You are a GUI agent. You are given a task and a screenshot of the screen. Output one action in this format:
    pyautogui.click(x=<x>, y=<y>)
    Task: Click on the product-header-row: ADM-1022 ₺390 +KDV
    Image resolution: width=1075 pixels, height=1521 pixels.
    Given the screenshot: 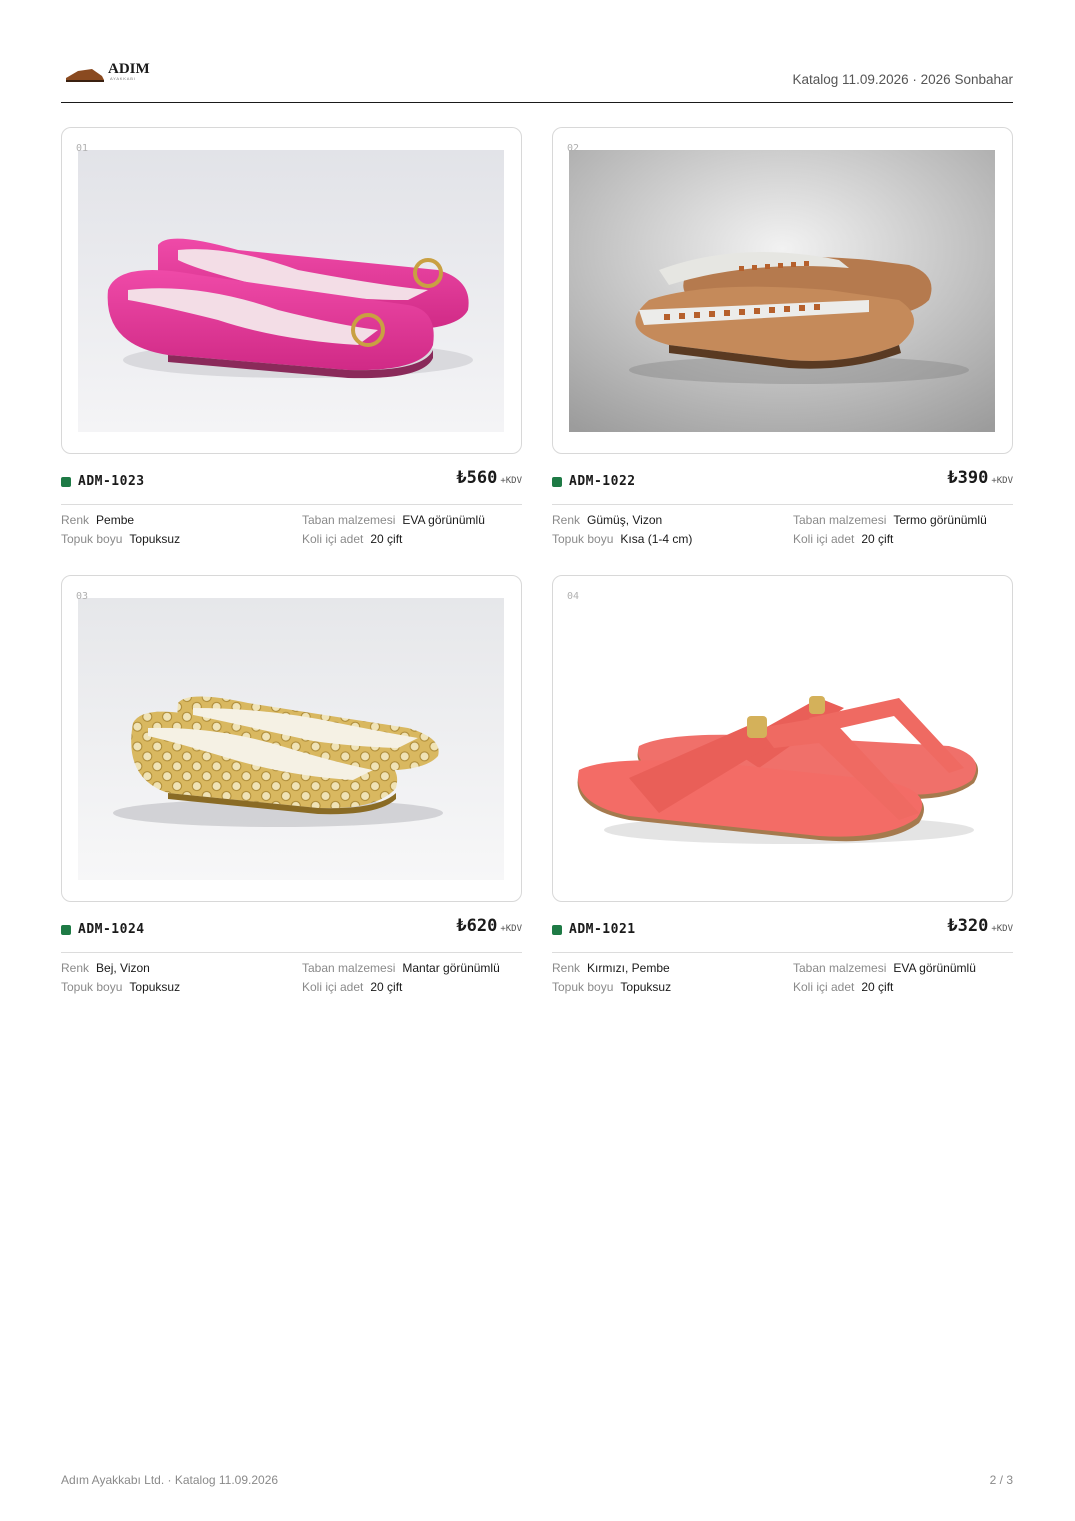 What is the action you would take?
    pyautogui.click(x=782, y=486)
    